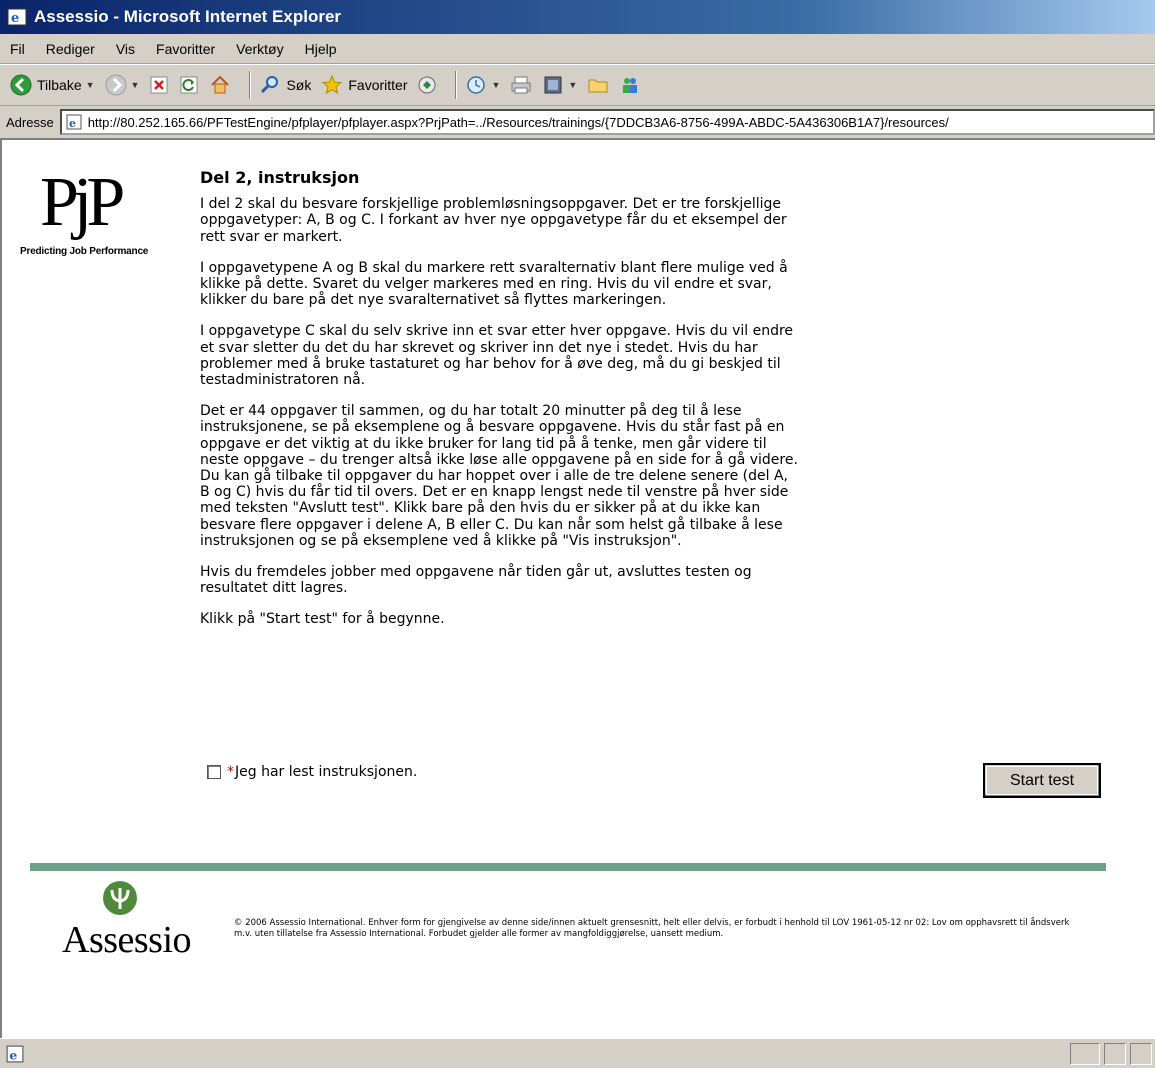  What do you see at coordinates (135, 85) in the screenshot?
I see `forward-dropdown-icon: ▼` at bounding box center [135, 85].